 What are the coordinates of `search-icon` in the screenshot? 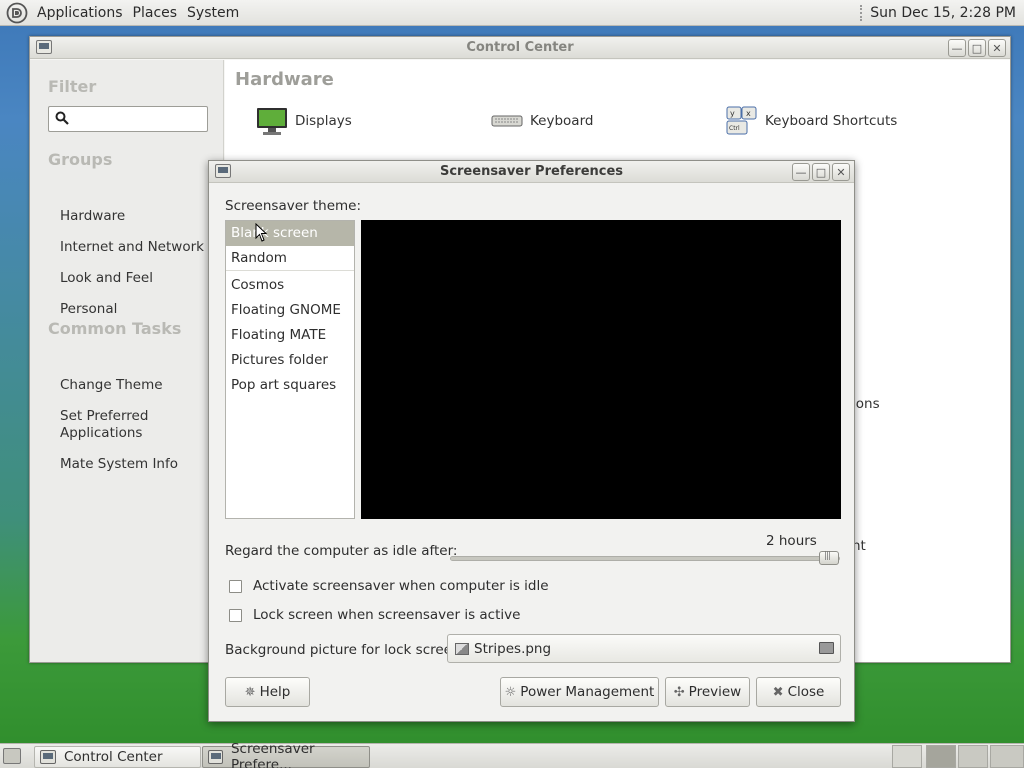 It's located at (62, 118).